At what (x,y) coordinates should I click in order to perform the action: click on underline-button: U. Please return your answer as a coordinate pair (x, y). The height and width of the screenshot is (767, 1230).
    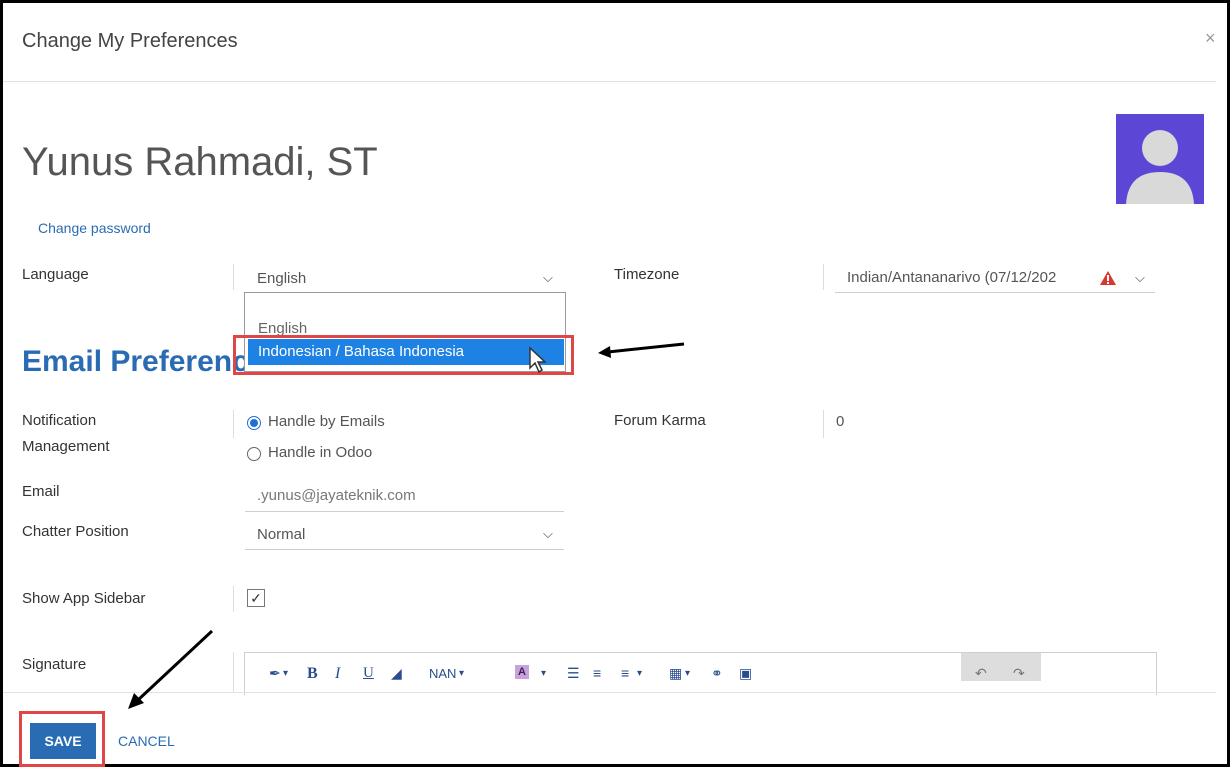
    Looking at the image, I should click on (368, 673).